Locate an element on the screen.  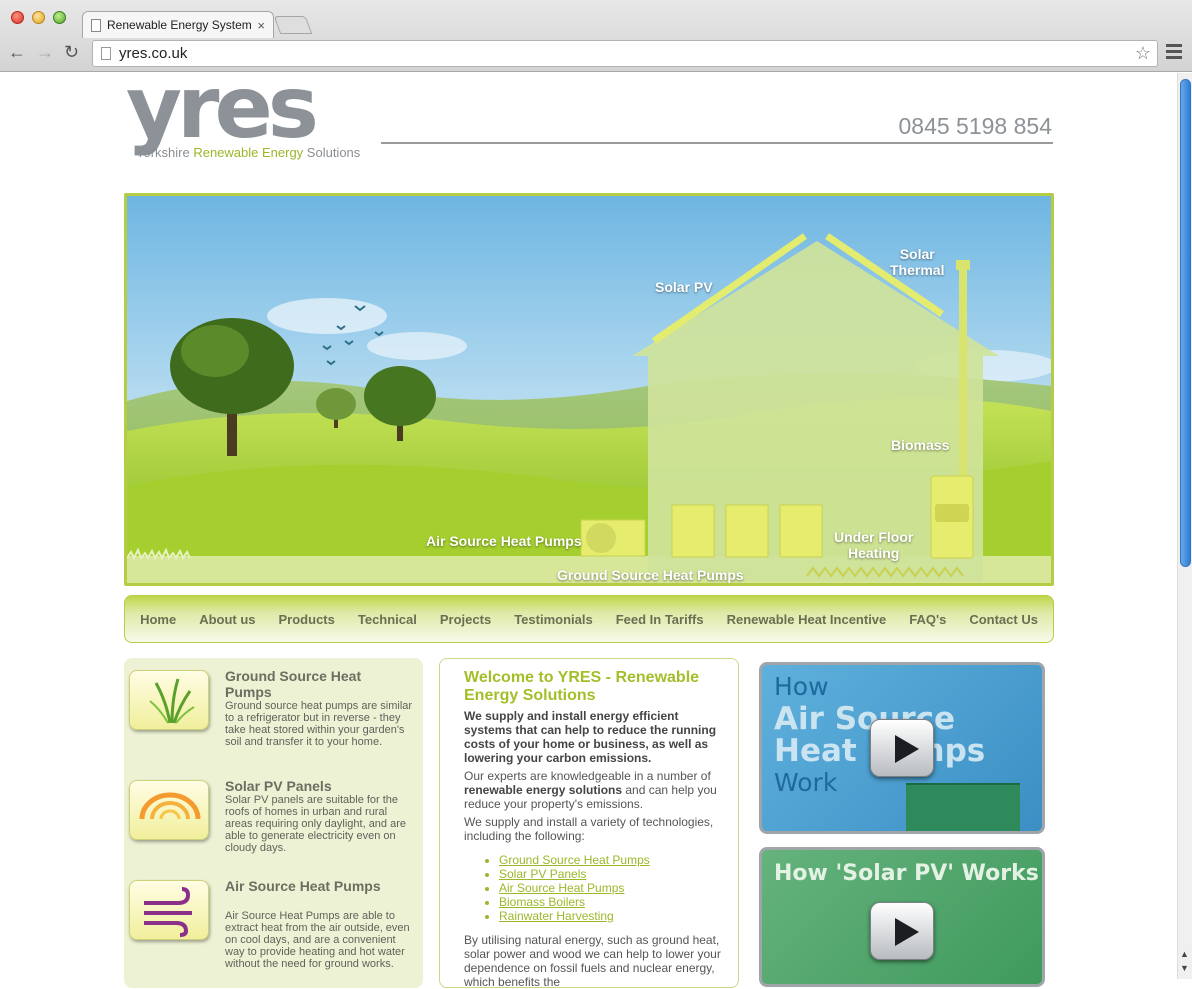
hero-label-air-source: Air Source Heat Pumps is located at coordinates (504, 541).